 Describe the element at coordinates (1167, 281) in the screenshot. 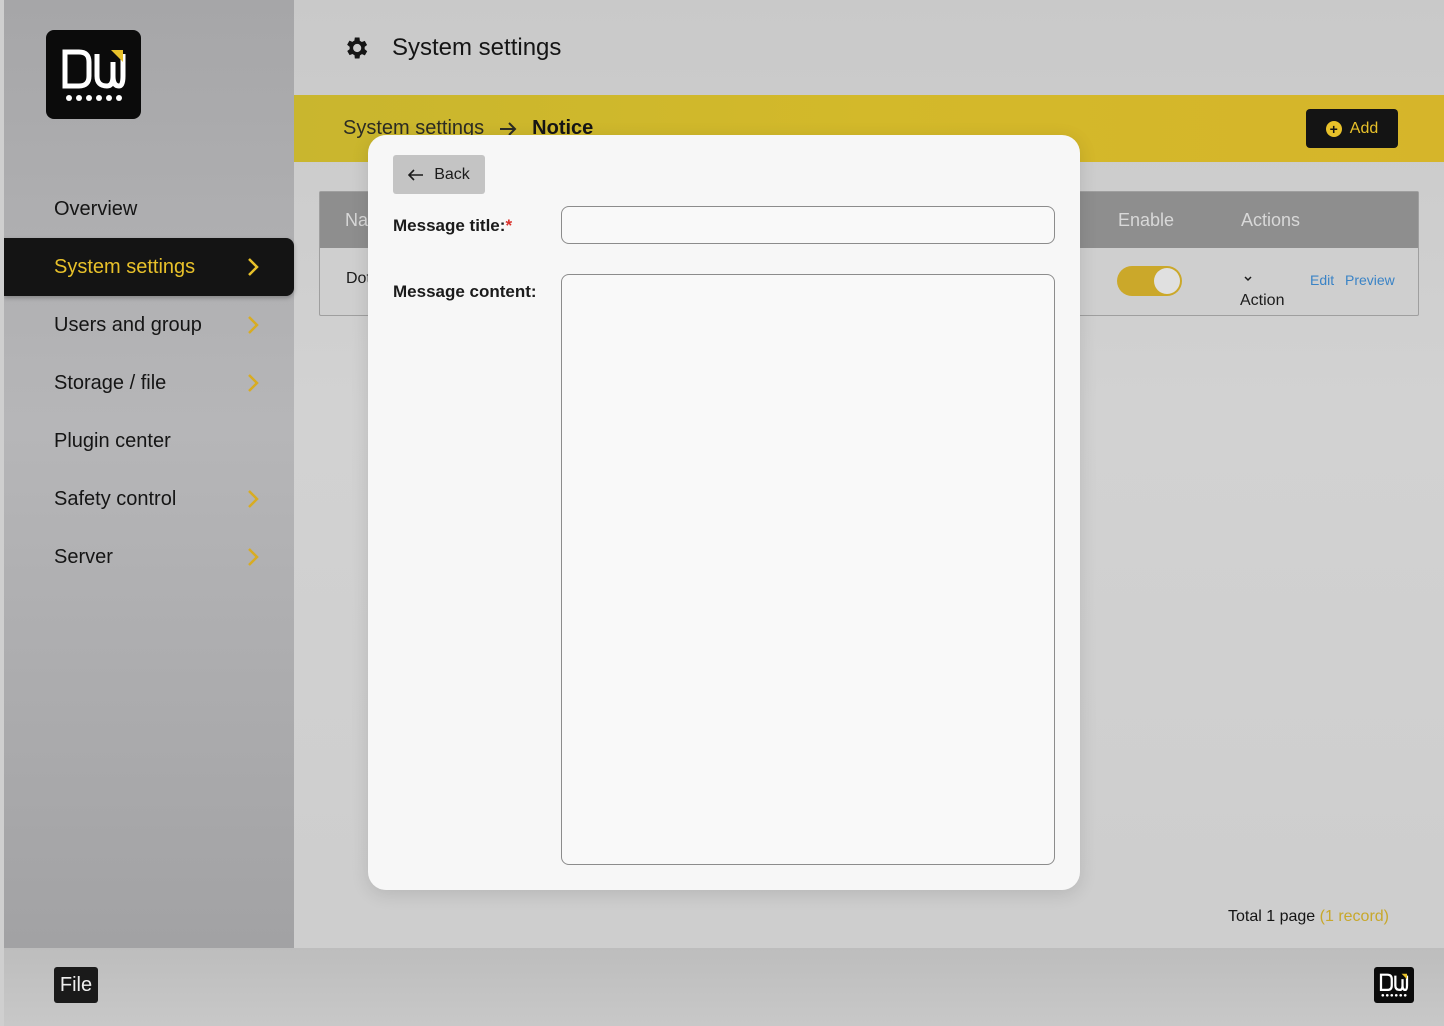

I see `toggle-knob` at that location.